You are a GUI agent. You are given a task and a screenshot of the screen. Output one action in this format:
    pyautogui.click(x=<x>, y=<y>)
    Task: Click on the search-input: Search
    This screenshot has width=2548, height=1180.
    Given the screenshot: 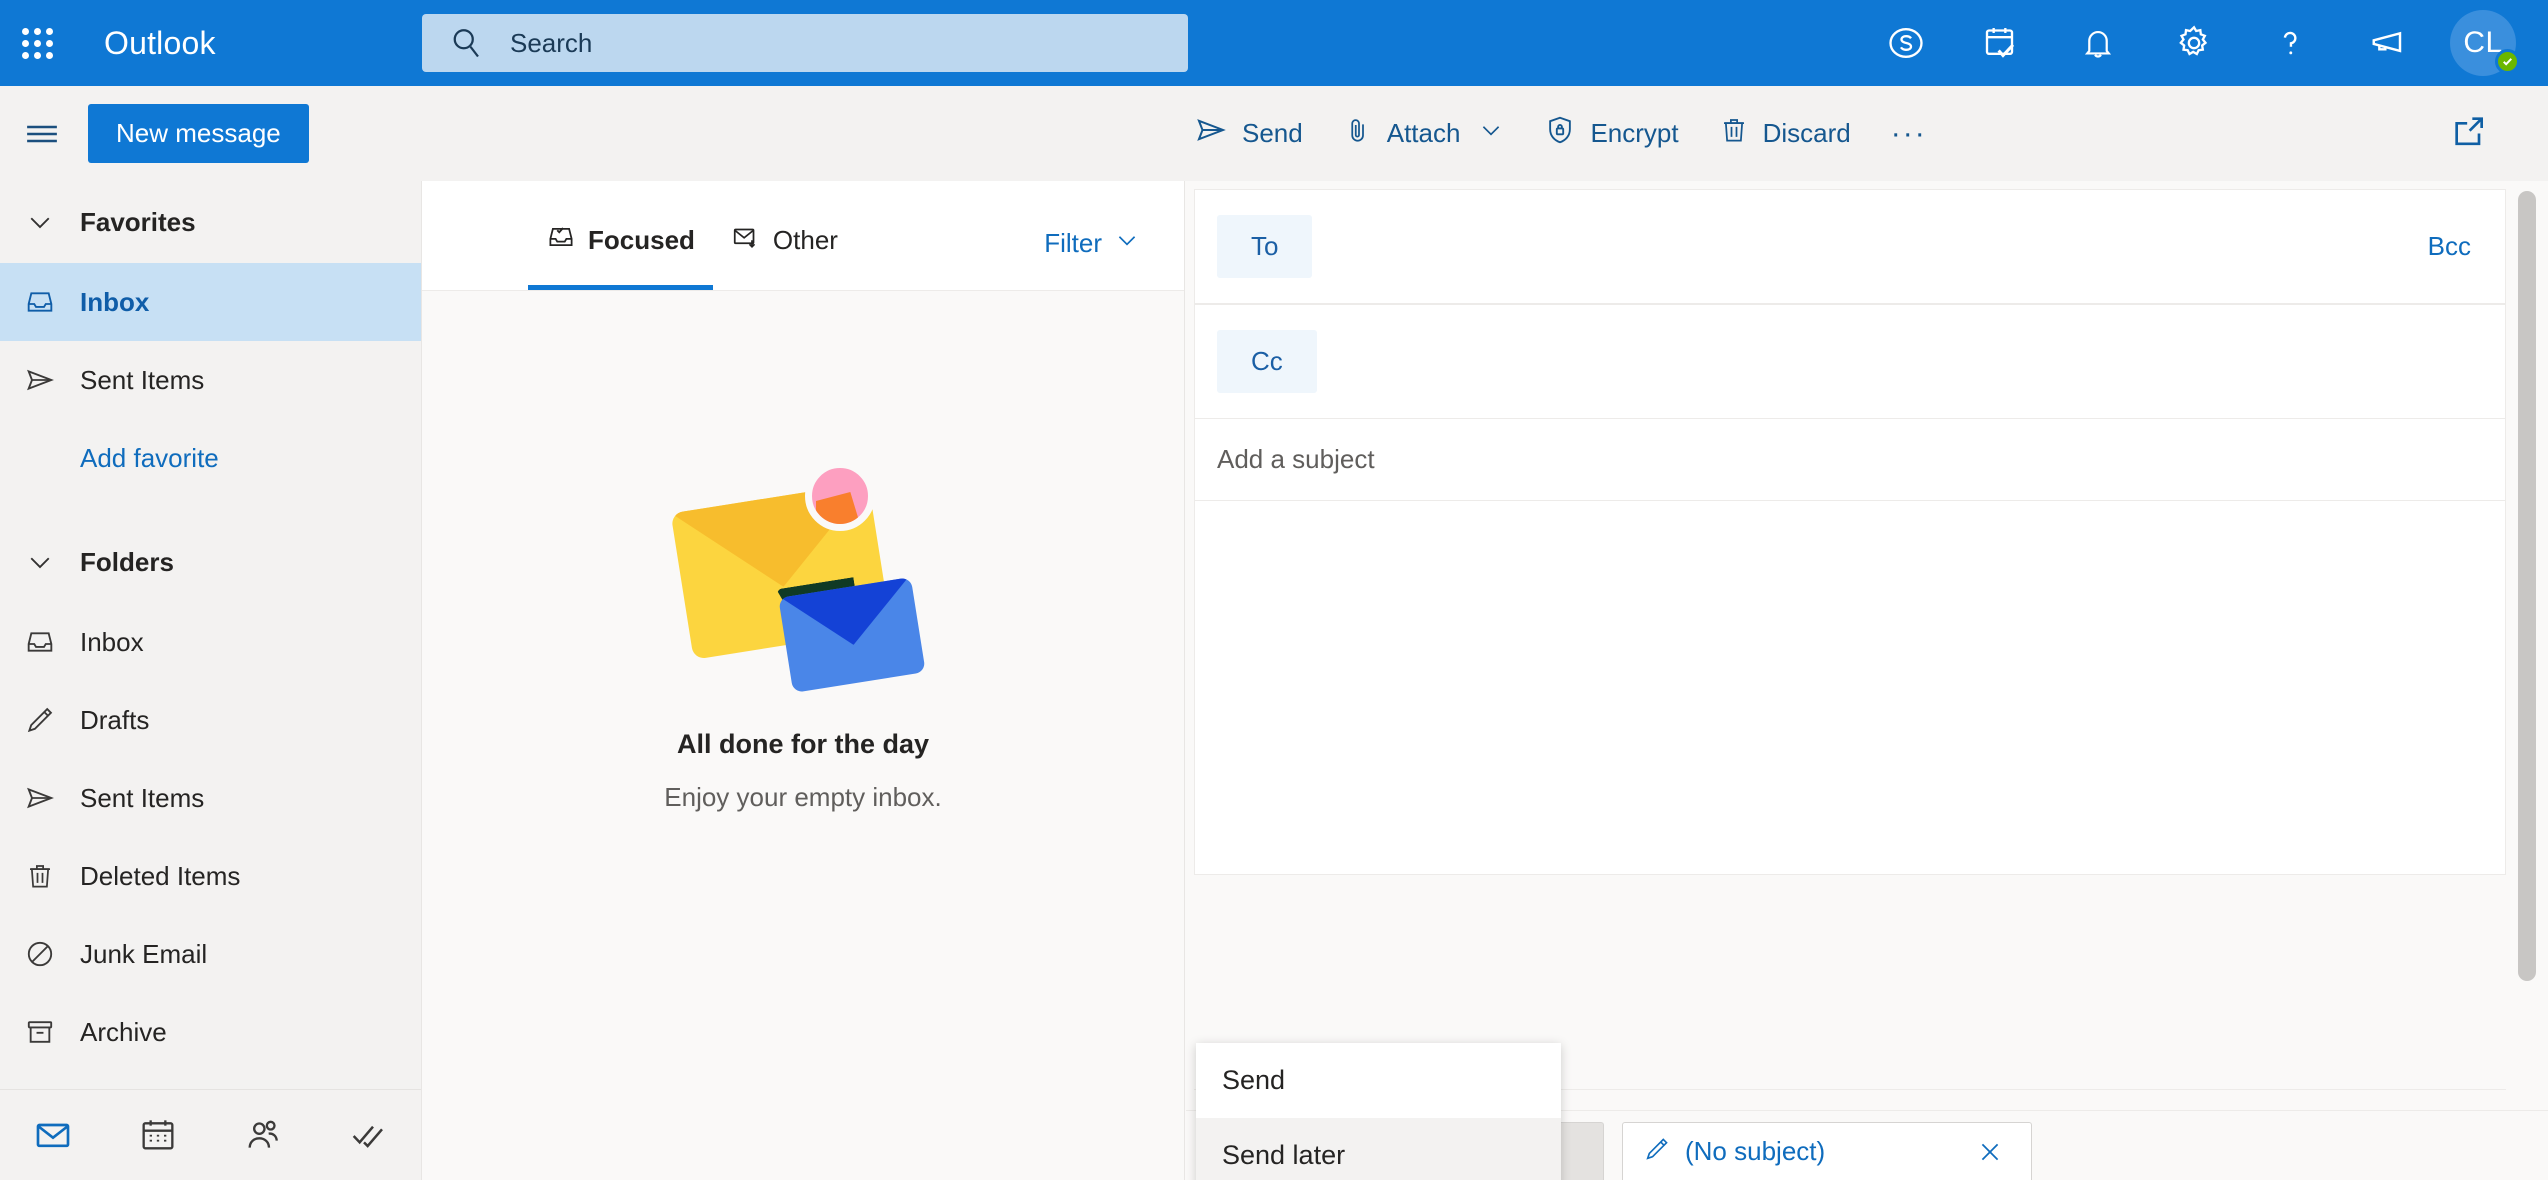 What is the action you would take?
    pyautogui.click(x=805, y=43)
    